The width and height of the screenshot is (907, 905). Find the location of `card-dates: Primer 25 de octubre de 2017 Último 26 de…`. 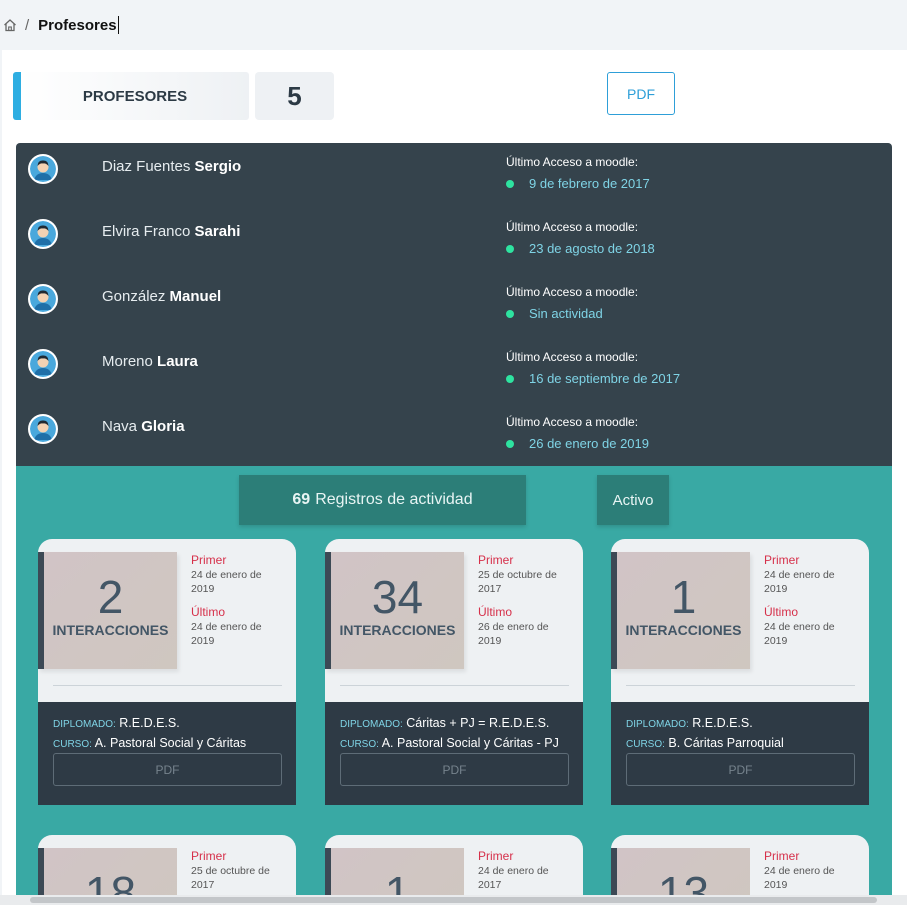

card-dates: Primer 25 de octubre de 2017 Último 26 de… is located at coordinates (528, 600).